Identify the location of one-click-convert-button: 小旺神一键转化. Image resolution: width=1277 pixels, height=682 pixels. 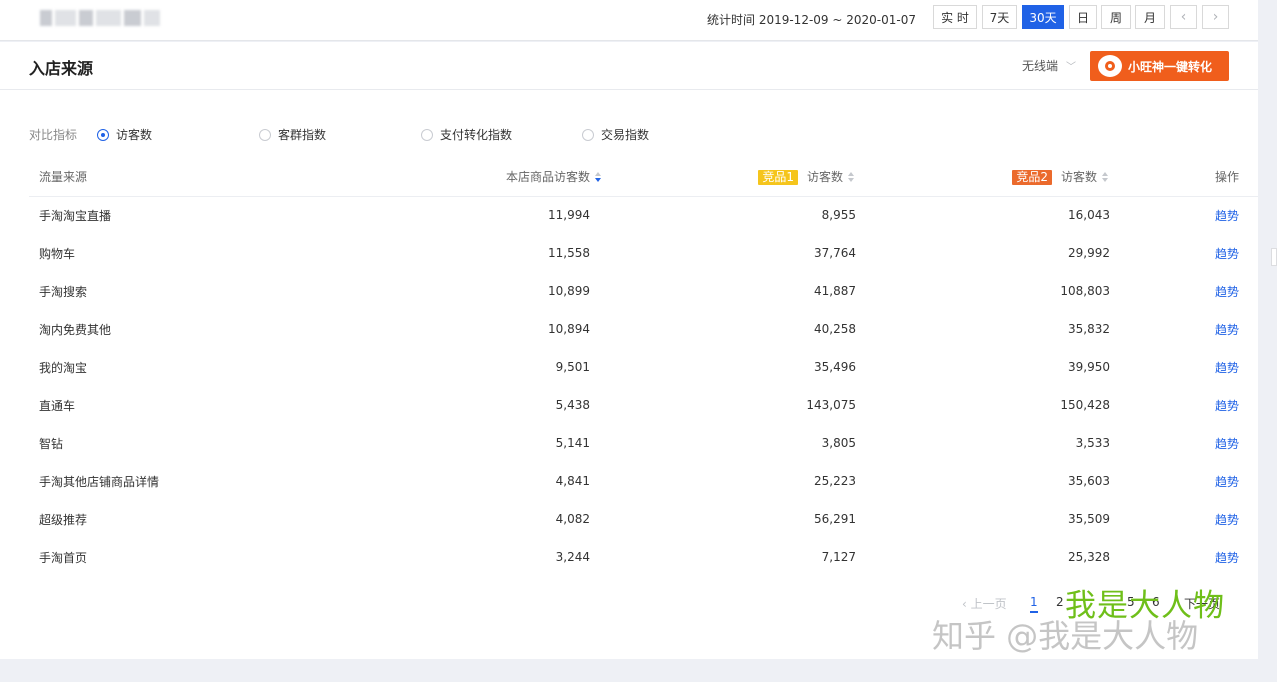
(1159, 66).